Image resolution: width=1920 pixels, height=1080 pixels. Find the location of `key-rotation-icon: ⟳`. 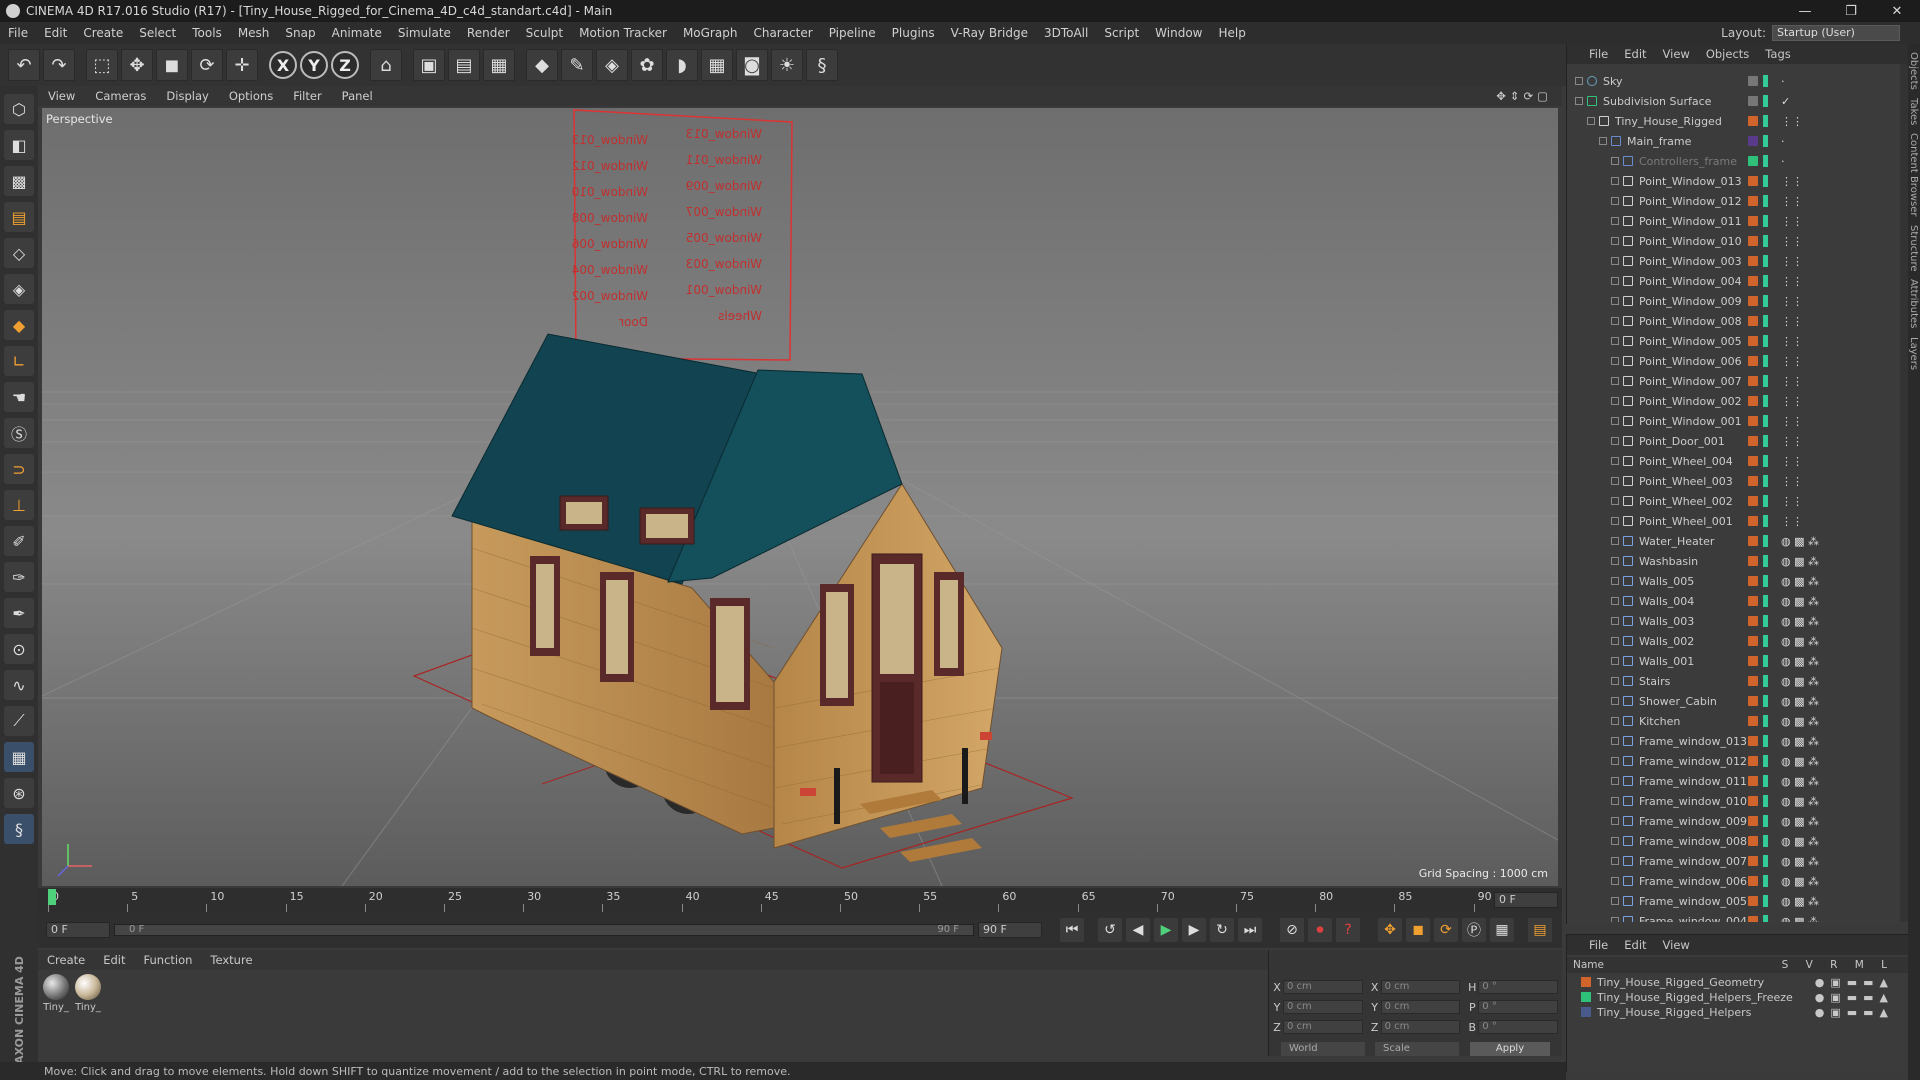

key-rotation-icon: ⟳ is located at coordinates (1446, 930).